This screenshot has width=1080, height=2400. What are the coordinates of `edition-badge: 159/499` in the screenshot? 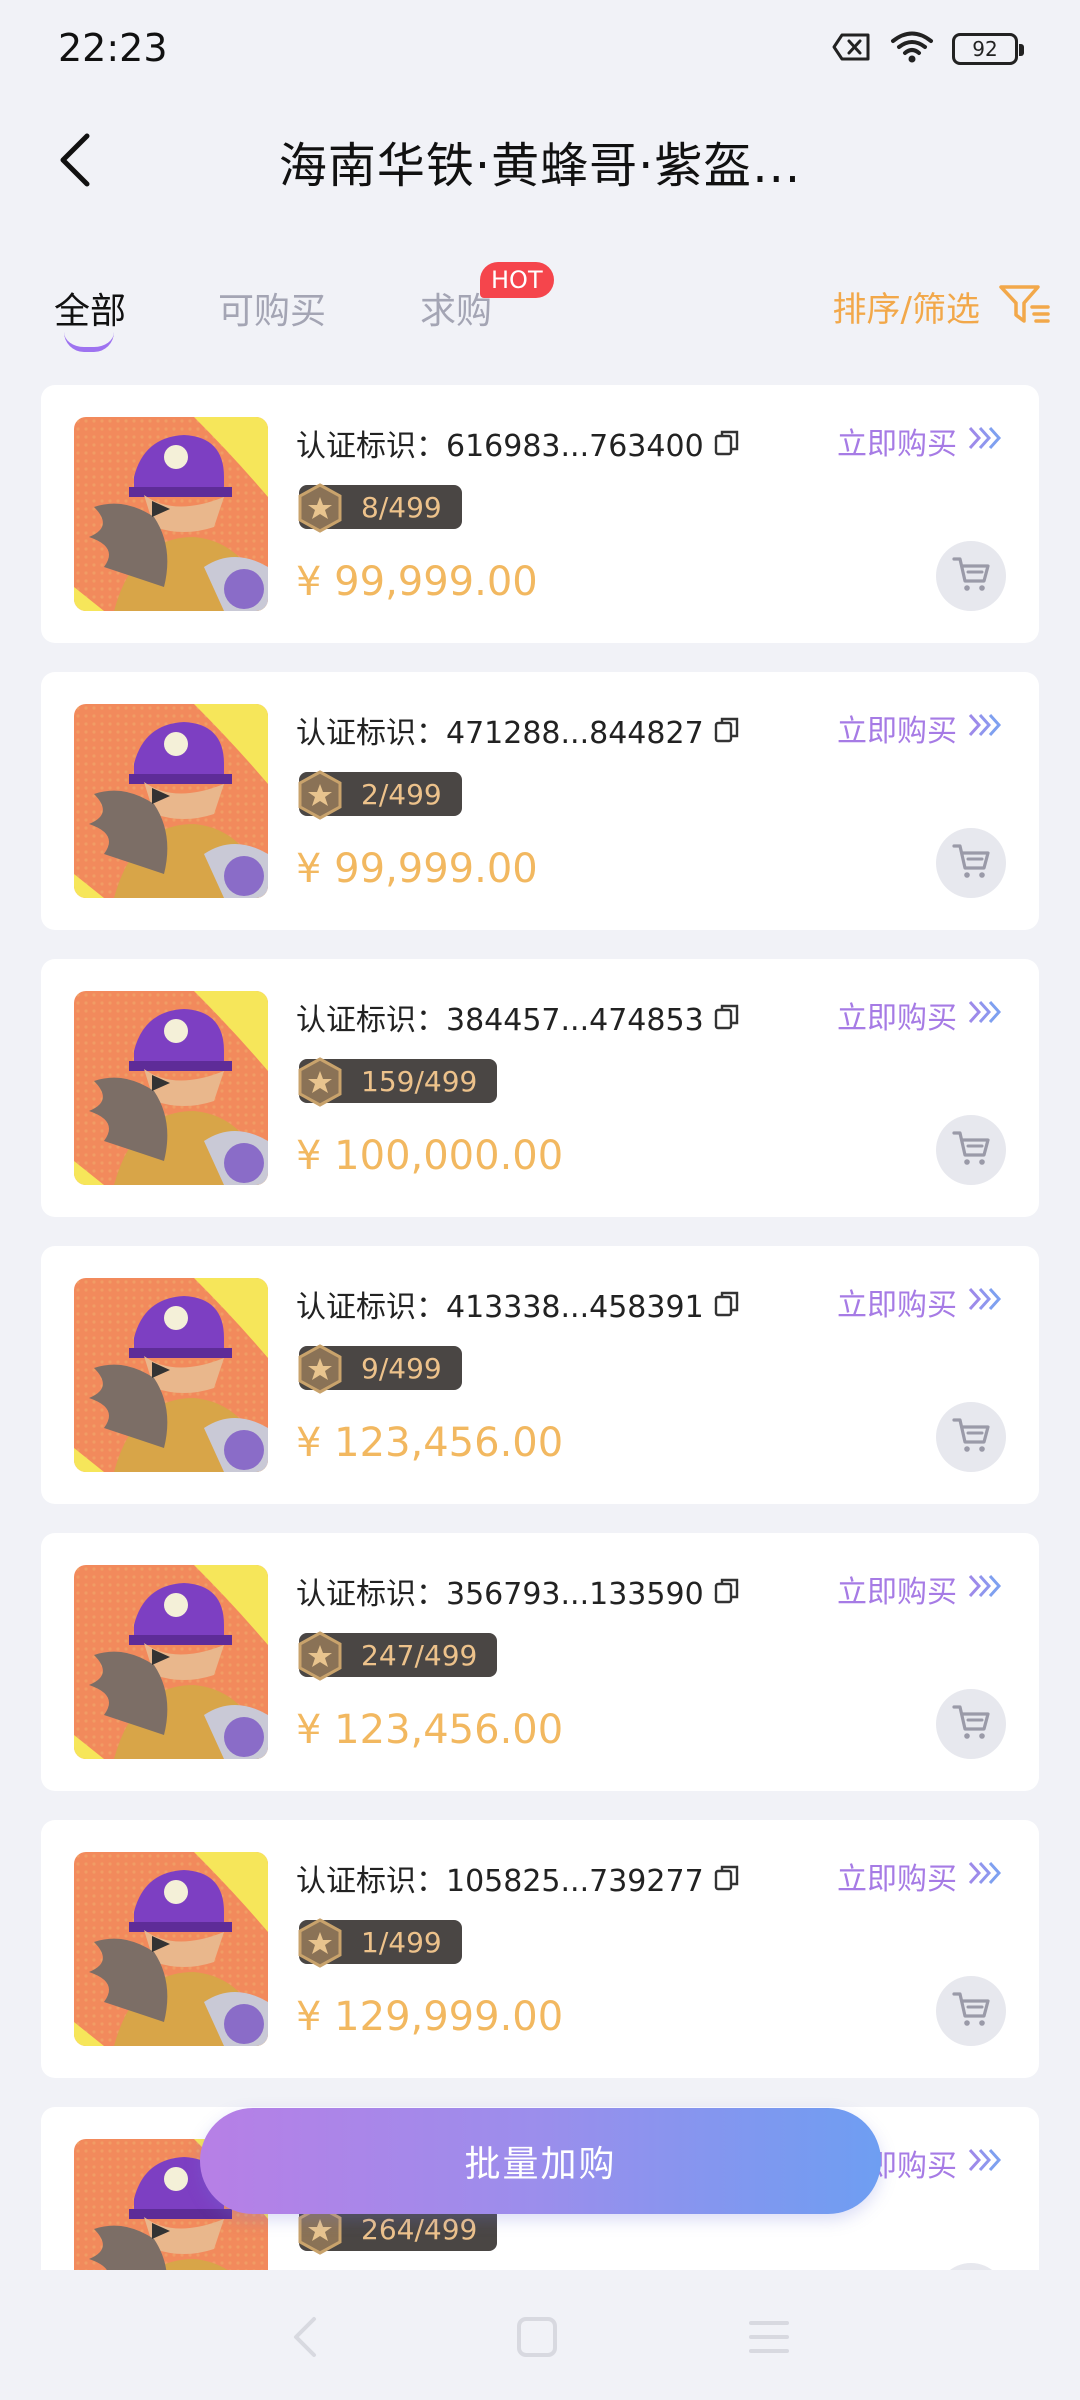 It's located at (398, 1082).